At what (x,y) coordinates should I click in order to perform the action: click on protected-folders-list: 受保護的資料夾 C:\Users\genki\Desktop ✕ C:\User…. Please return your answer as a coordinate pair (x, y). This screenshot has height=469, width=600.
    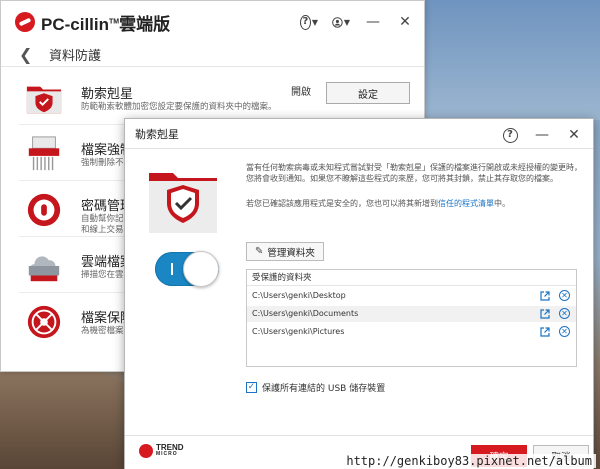
    Looking at the image, I should click on (411, 318).